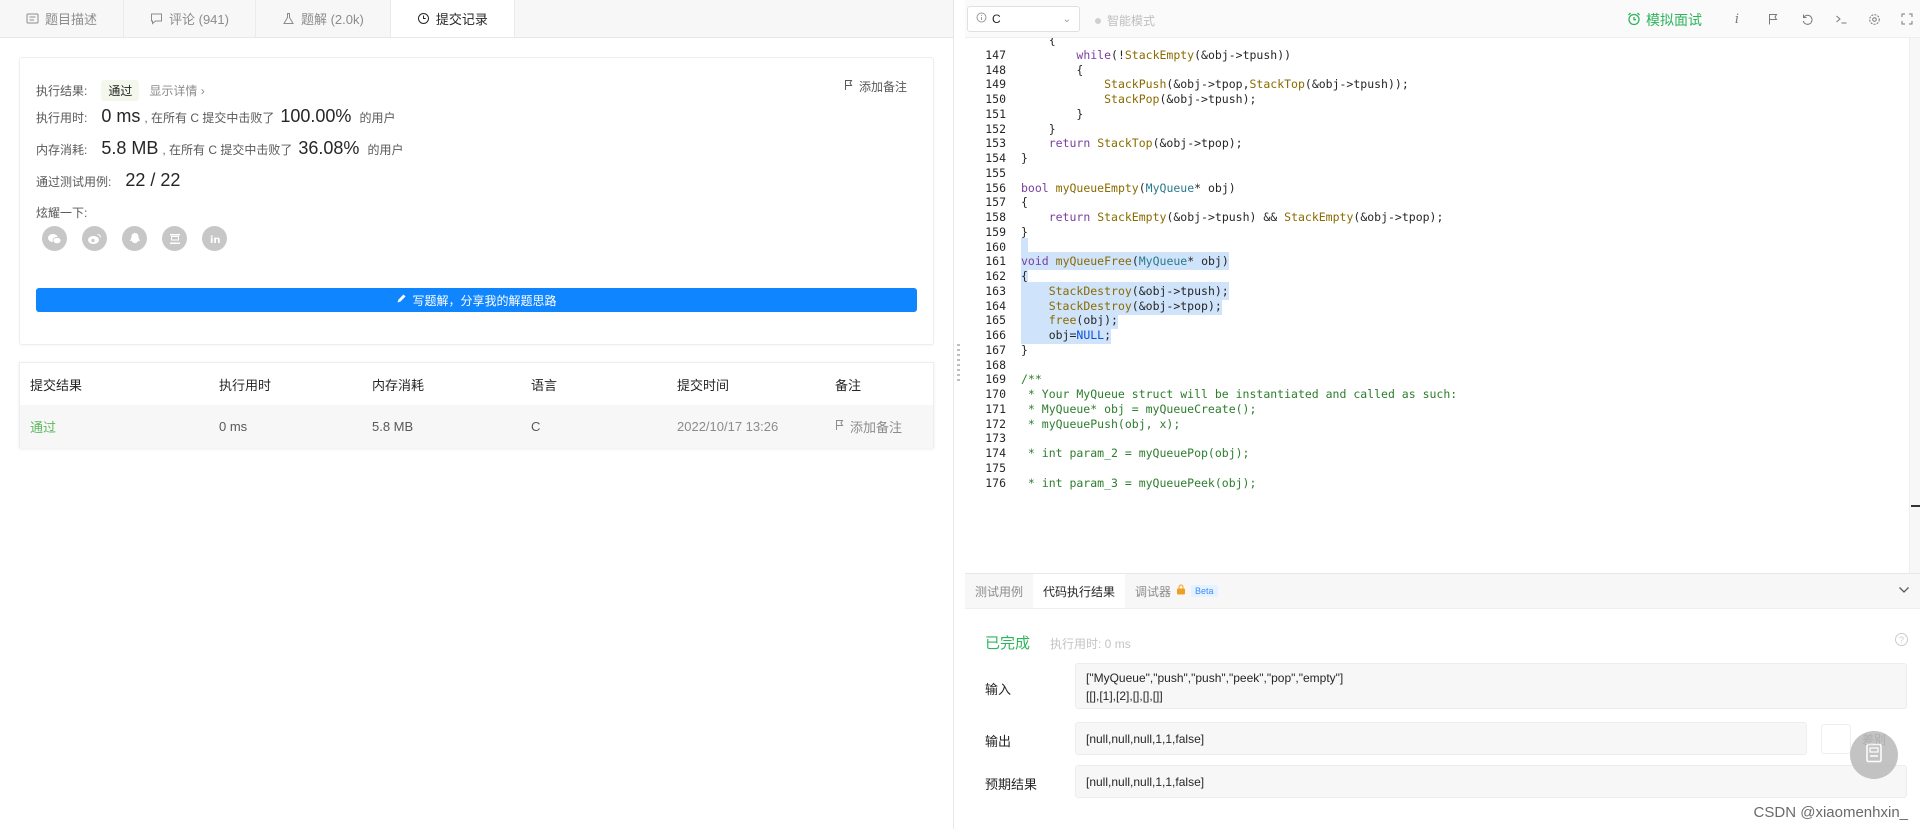  What do you see at coordinates (227, 150) in the screenshot?
I see `memory-beat-text: , 在所有 C 提交中击败了` at bounding box center [227, 150].